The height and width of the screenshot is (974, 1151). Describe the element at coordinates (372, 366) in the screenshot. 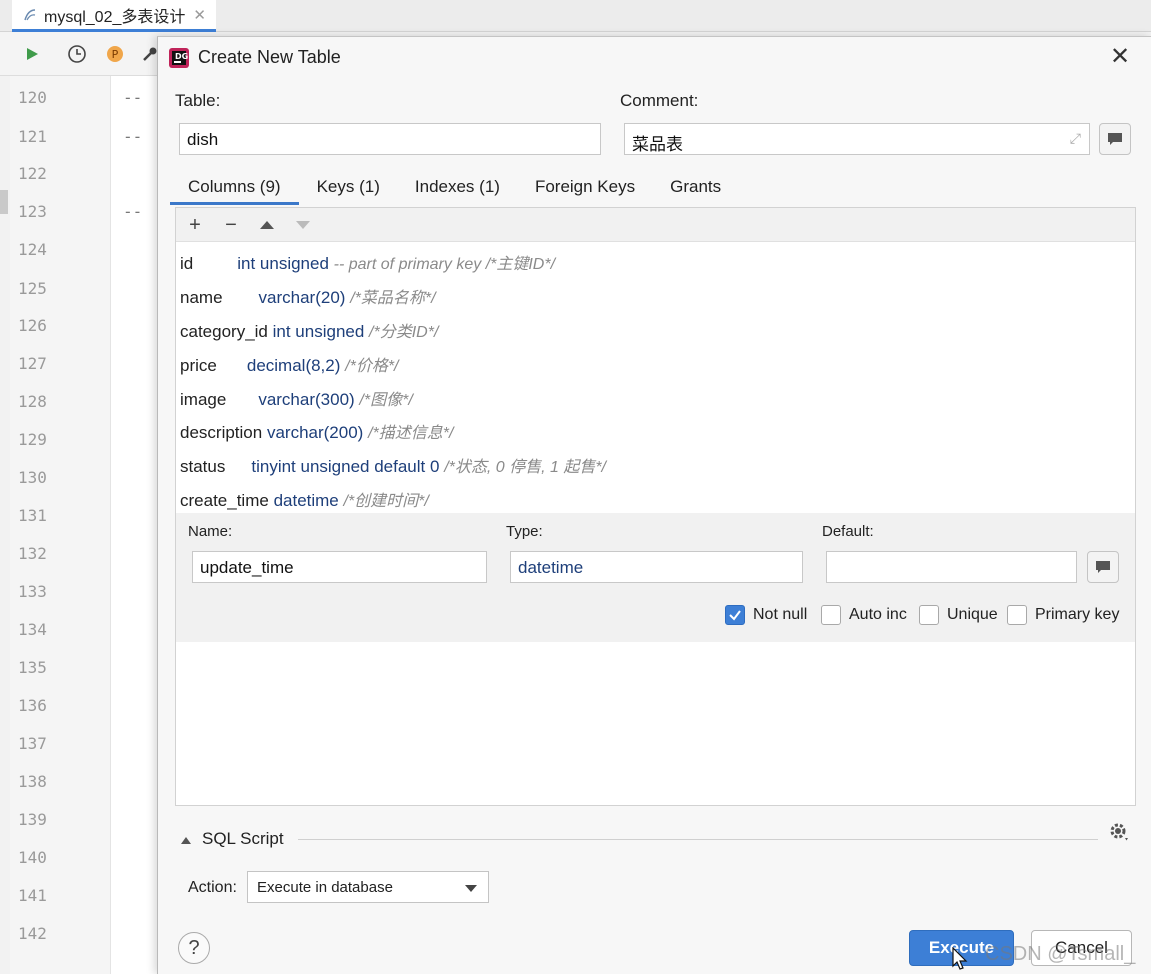

I see `column-comment: /*价格*/` at that location.